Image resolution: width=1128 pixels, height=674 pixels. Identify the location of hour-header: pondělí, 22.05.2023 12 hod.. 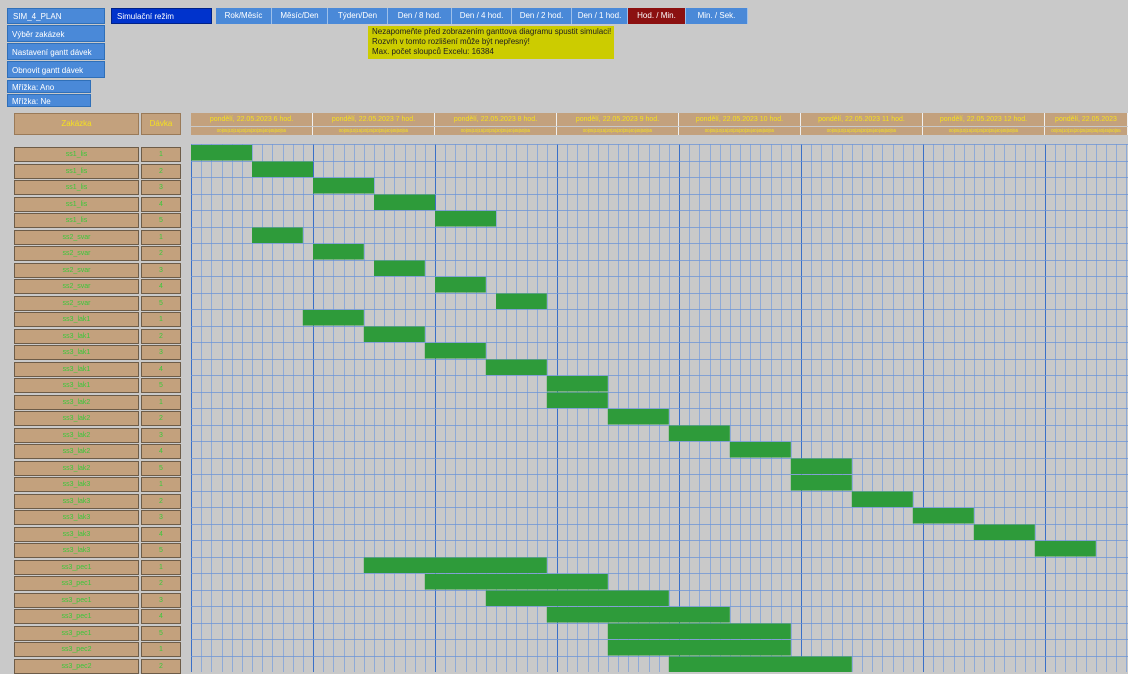
(984, 119).